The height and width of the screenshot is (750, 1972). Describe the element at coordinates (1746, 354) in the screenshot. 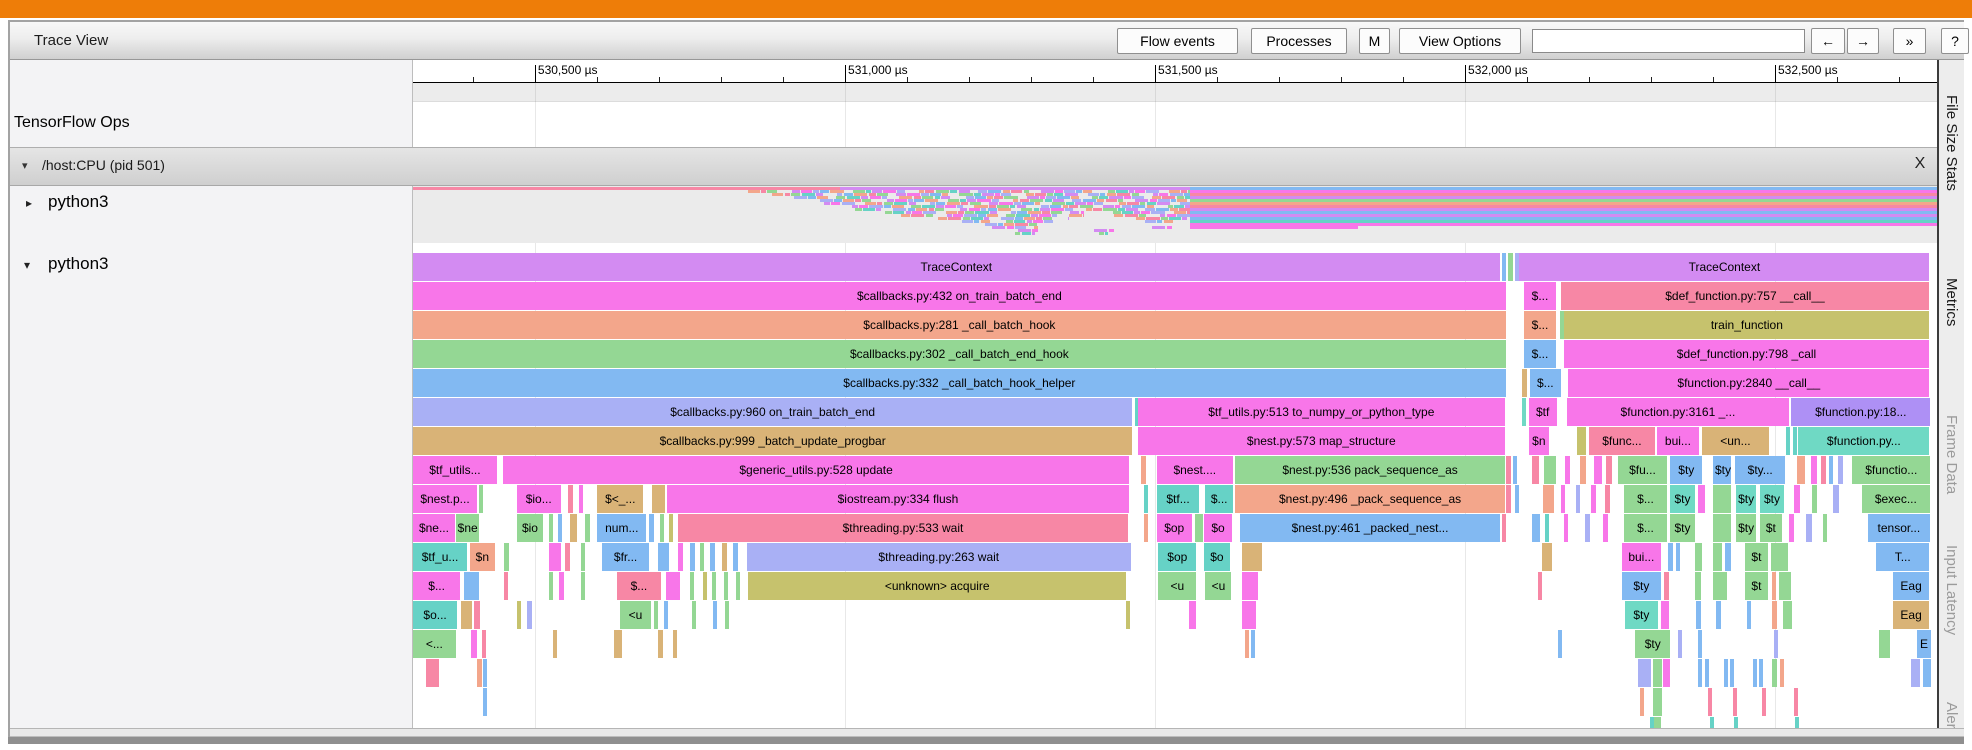

I see `flame-bar: $def_function.py:798 _call` at that location.